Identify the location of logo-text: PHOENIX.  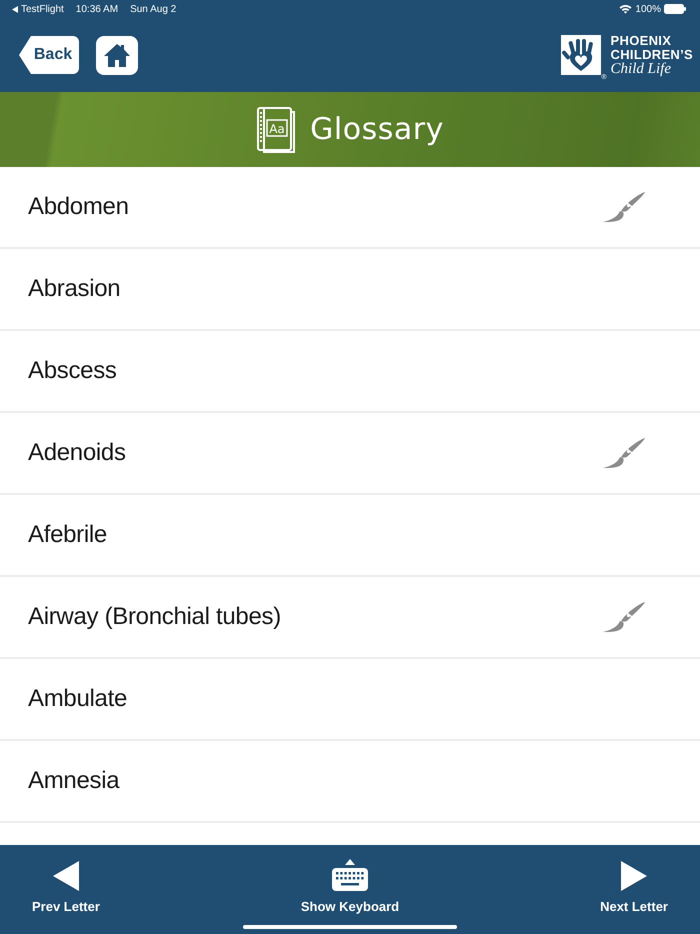
(641, 41).